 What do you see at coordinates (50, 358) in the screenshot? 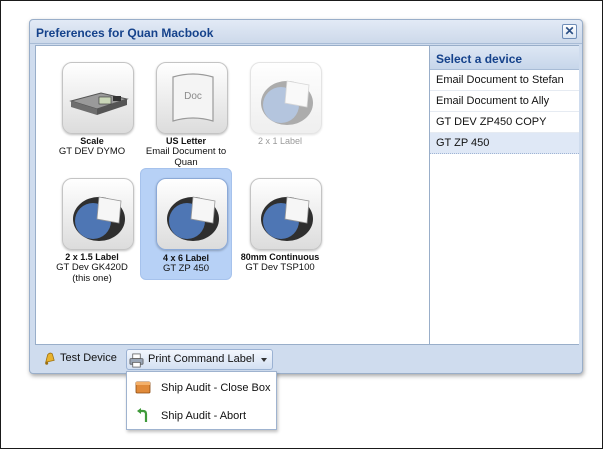
I see `bell-icon` at bounding box center [50, 358].